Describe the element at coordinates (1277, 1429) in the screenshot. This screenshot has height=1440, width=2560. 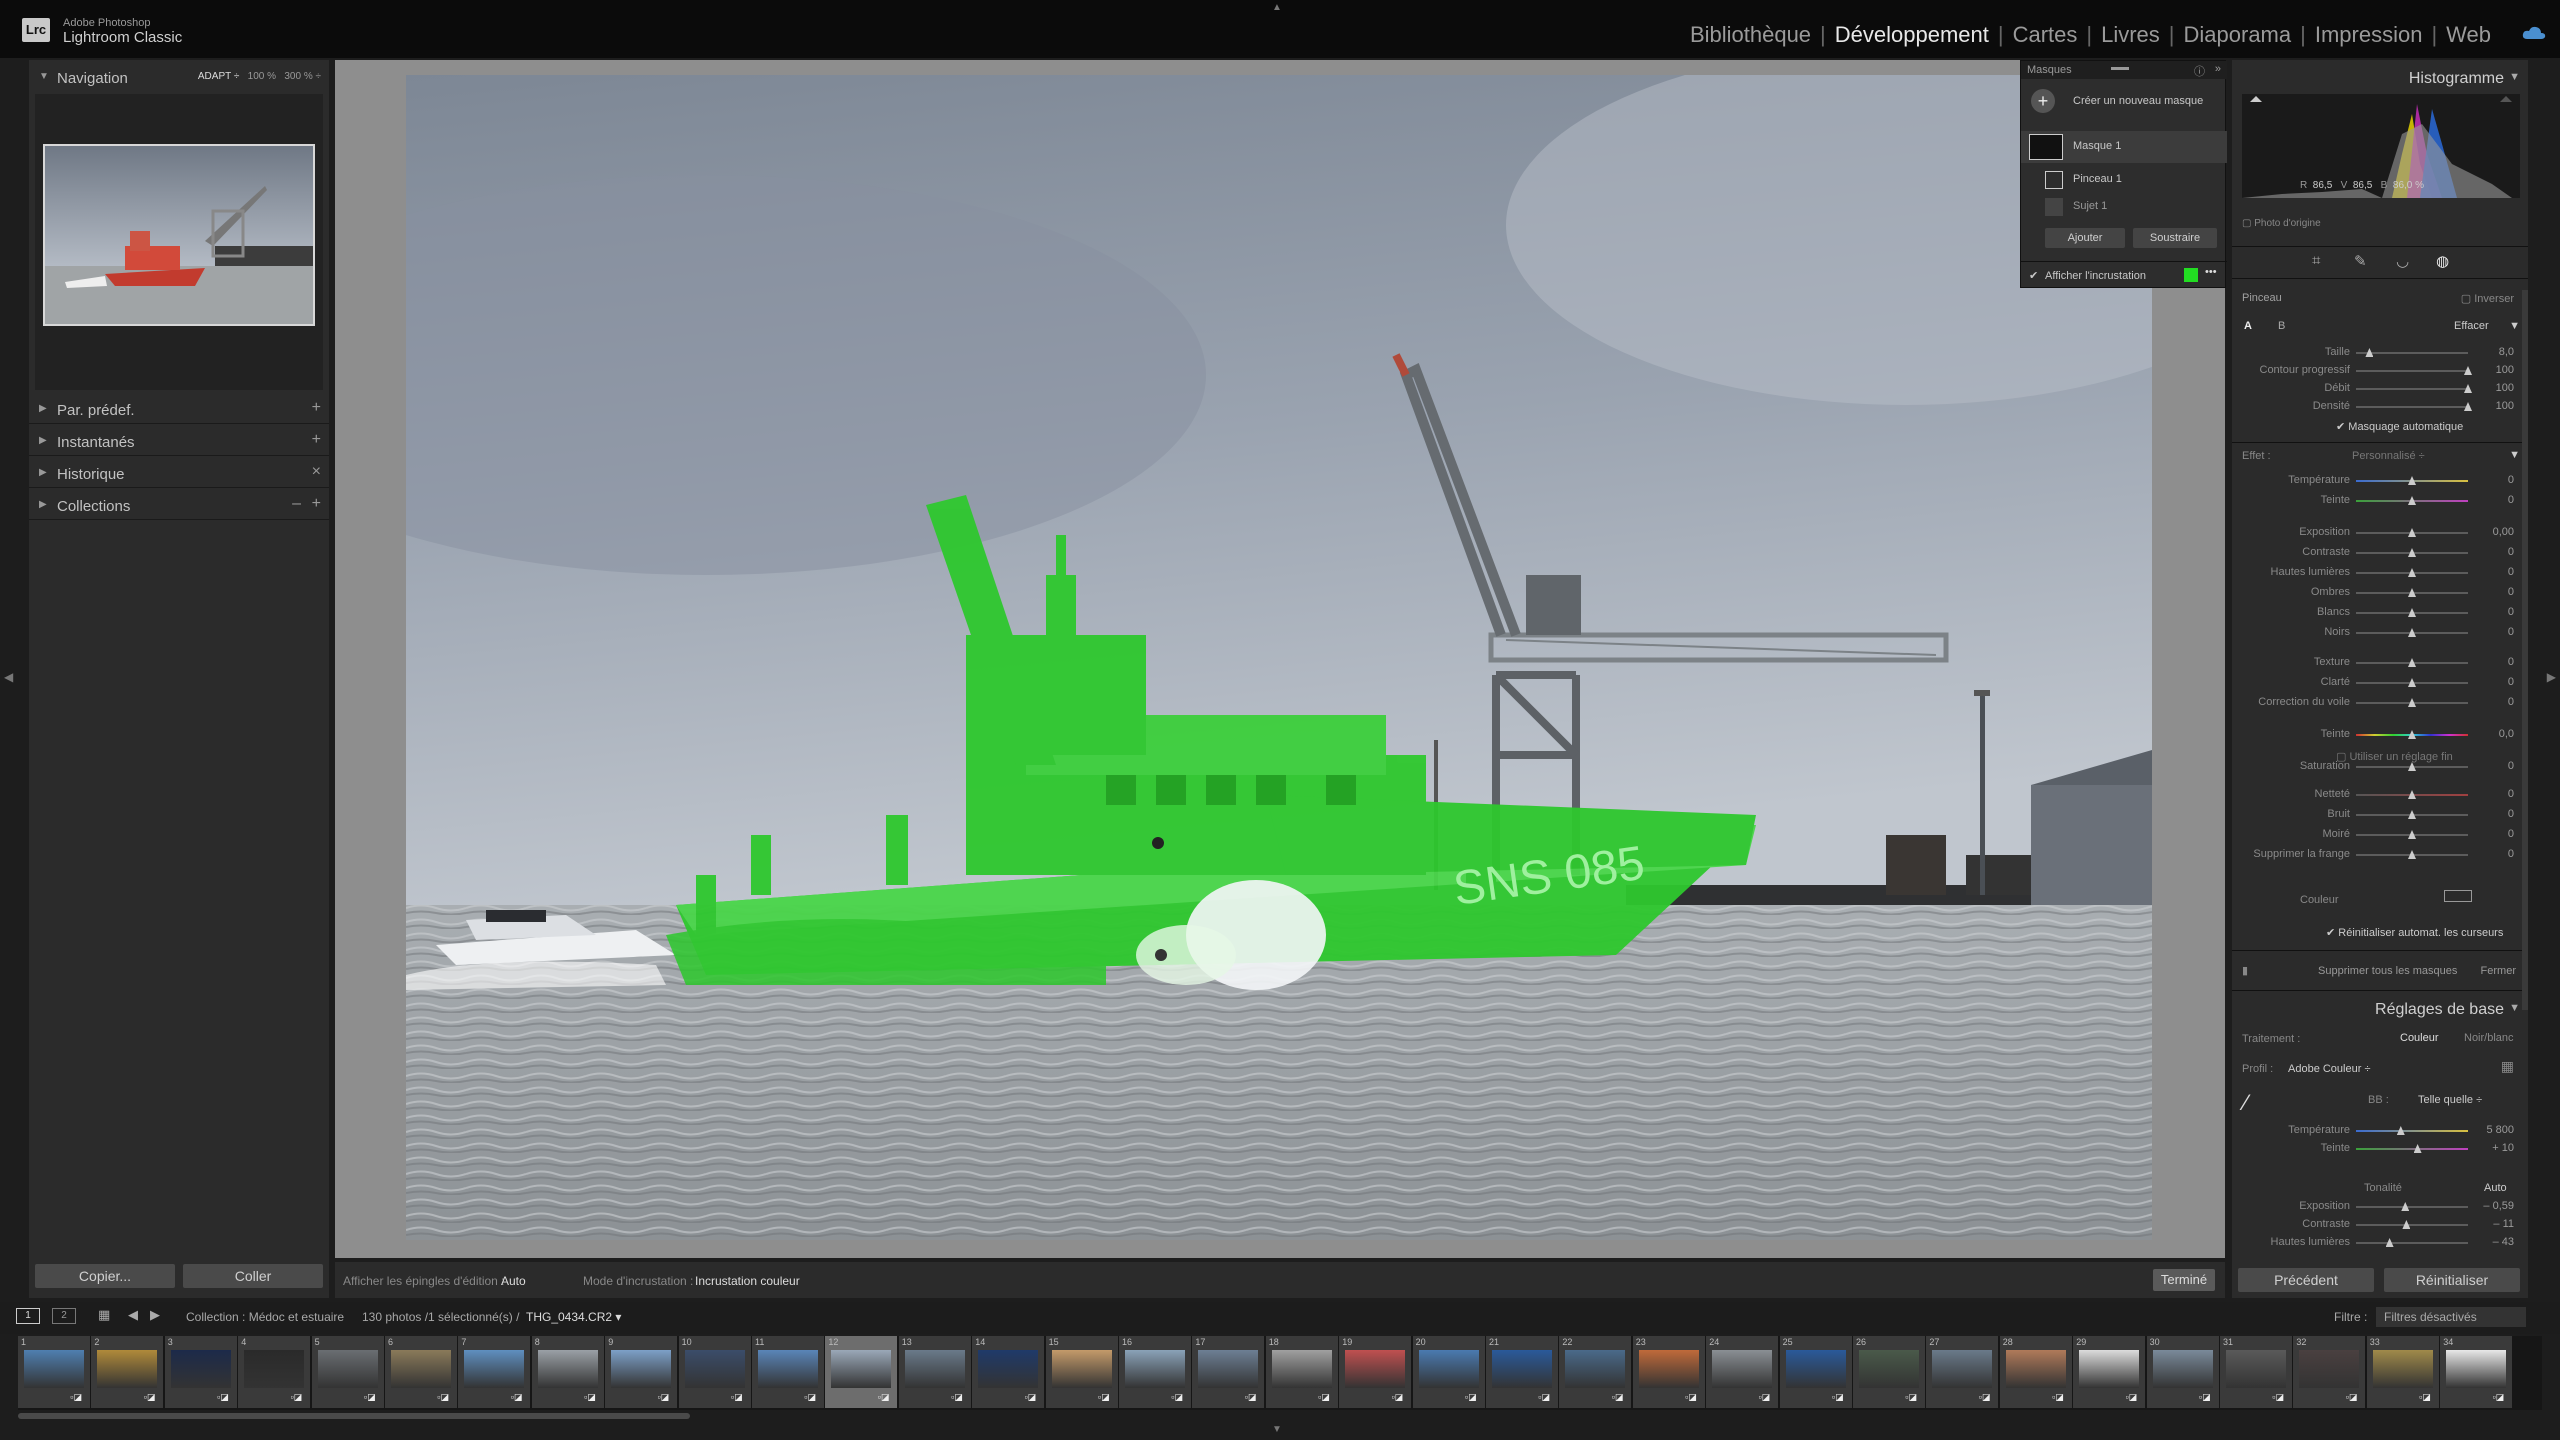
I see `collapse-bottom-icon: ▼` at that location.